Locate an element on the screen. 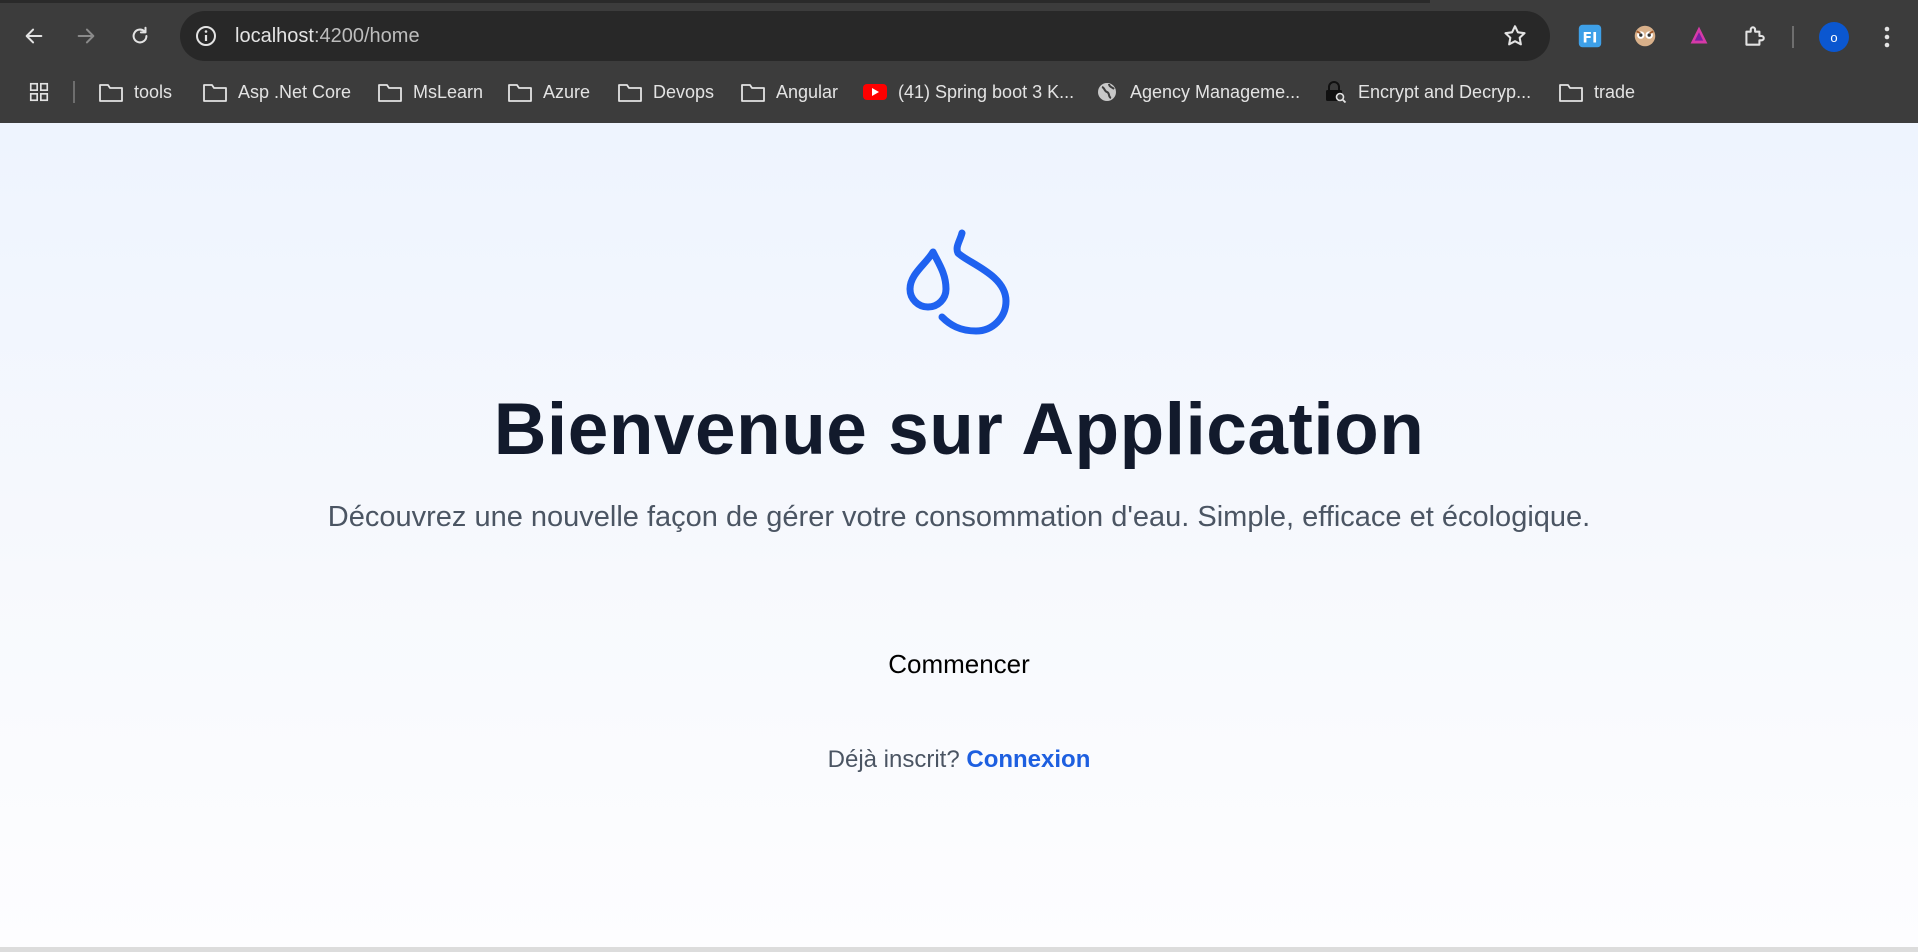 This screenshot has height=952, width=1918. url-text: localhost:4200/home is located at coordinates (327, 36).